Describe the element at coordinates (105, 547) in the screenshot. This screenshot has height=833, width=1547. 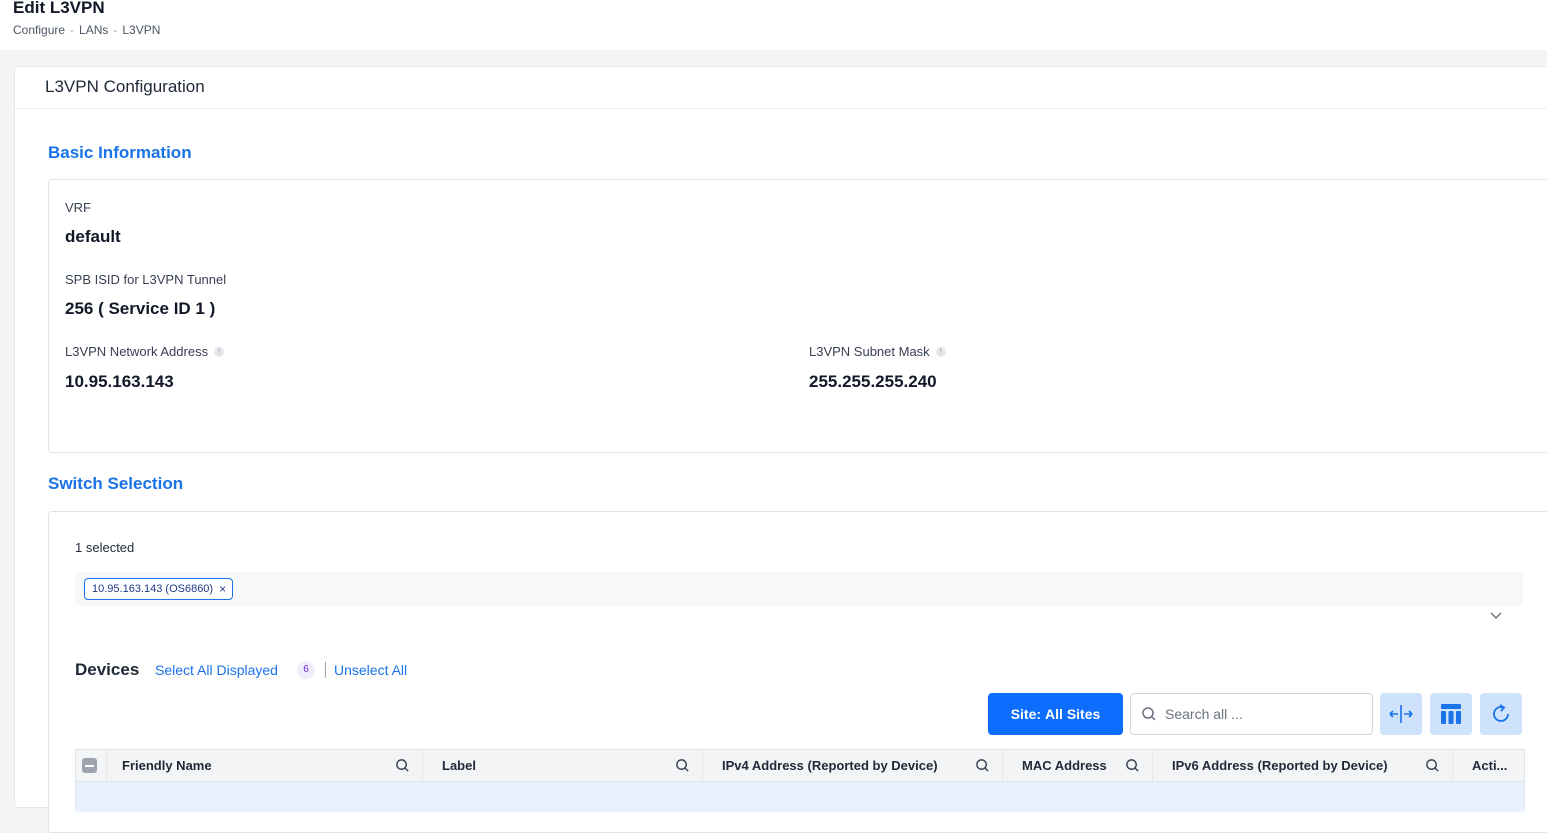
I see `selected-count: 1 selected` at that location.